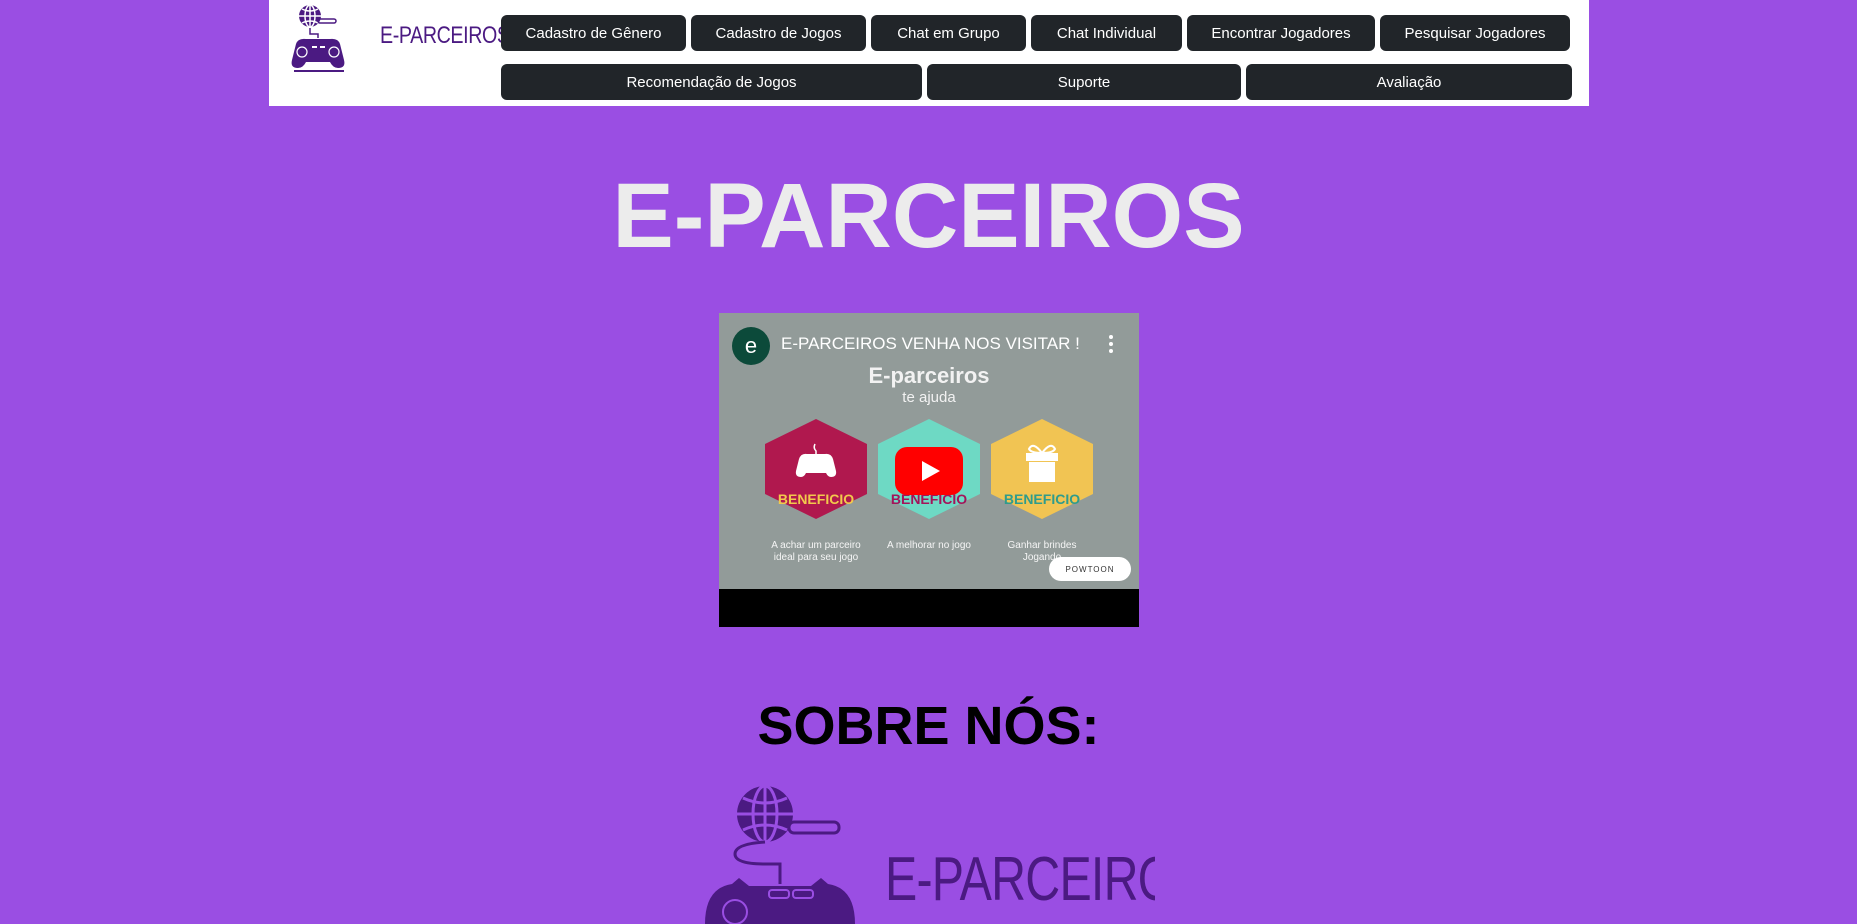 This screenshot has width=1857, height=924. What do you see at coordinates (711, 82) in the screenshot?
I see `nav-recomendacao-jogos-button: Recomendação de Jogos` at bounding box center [711, 82].